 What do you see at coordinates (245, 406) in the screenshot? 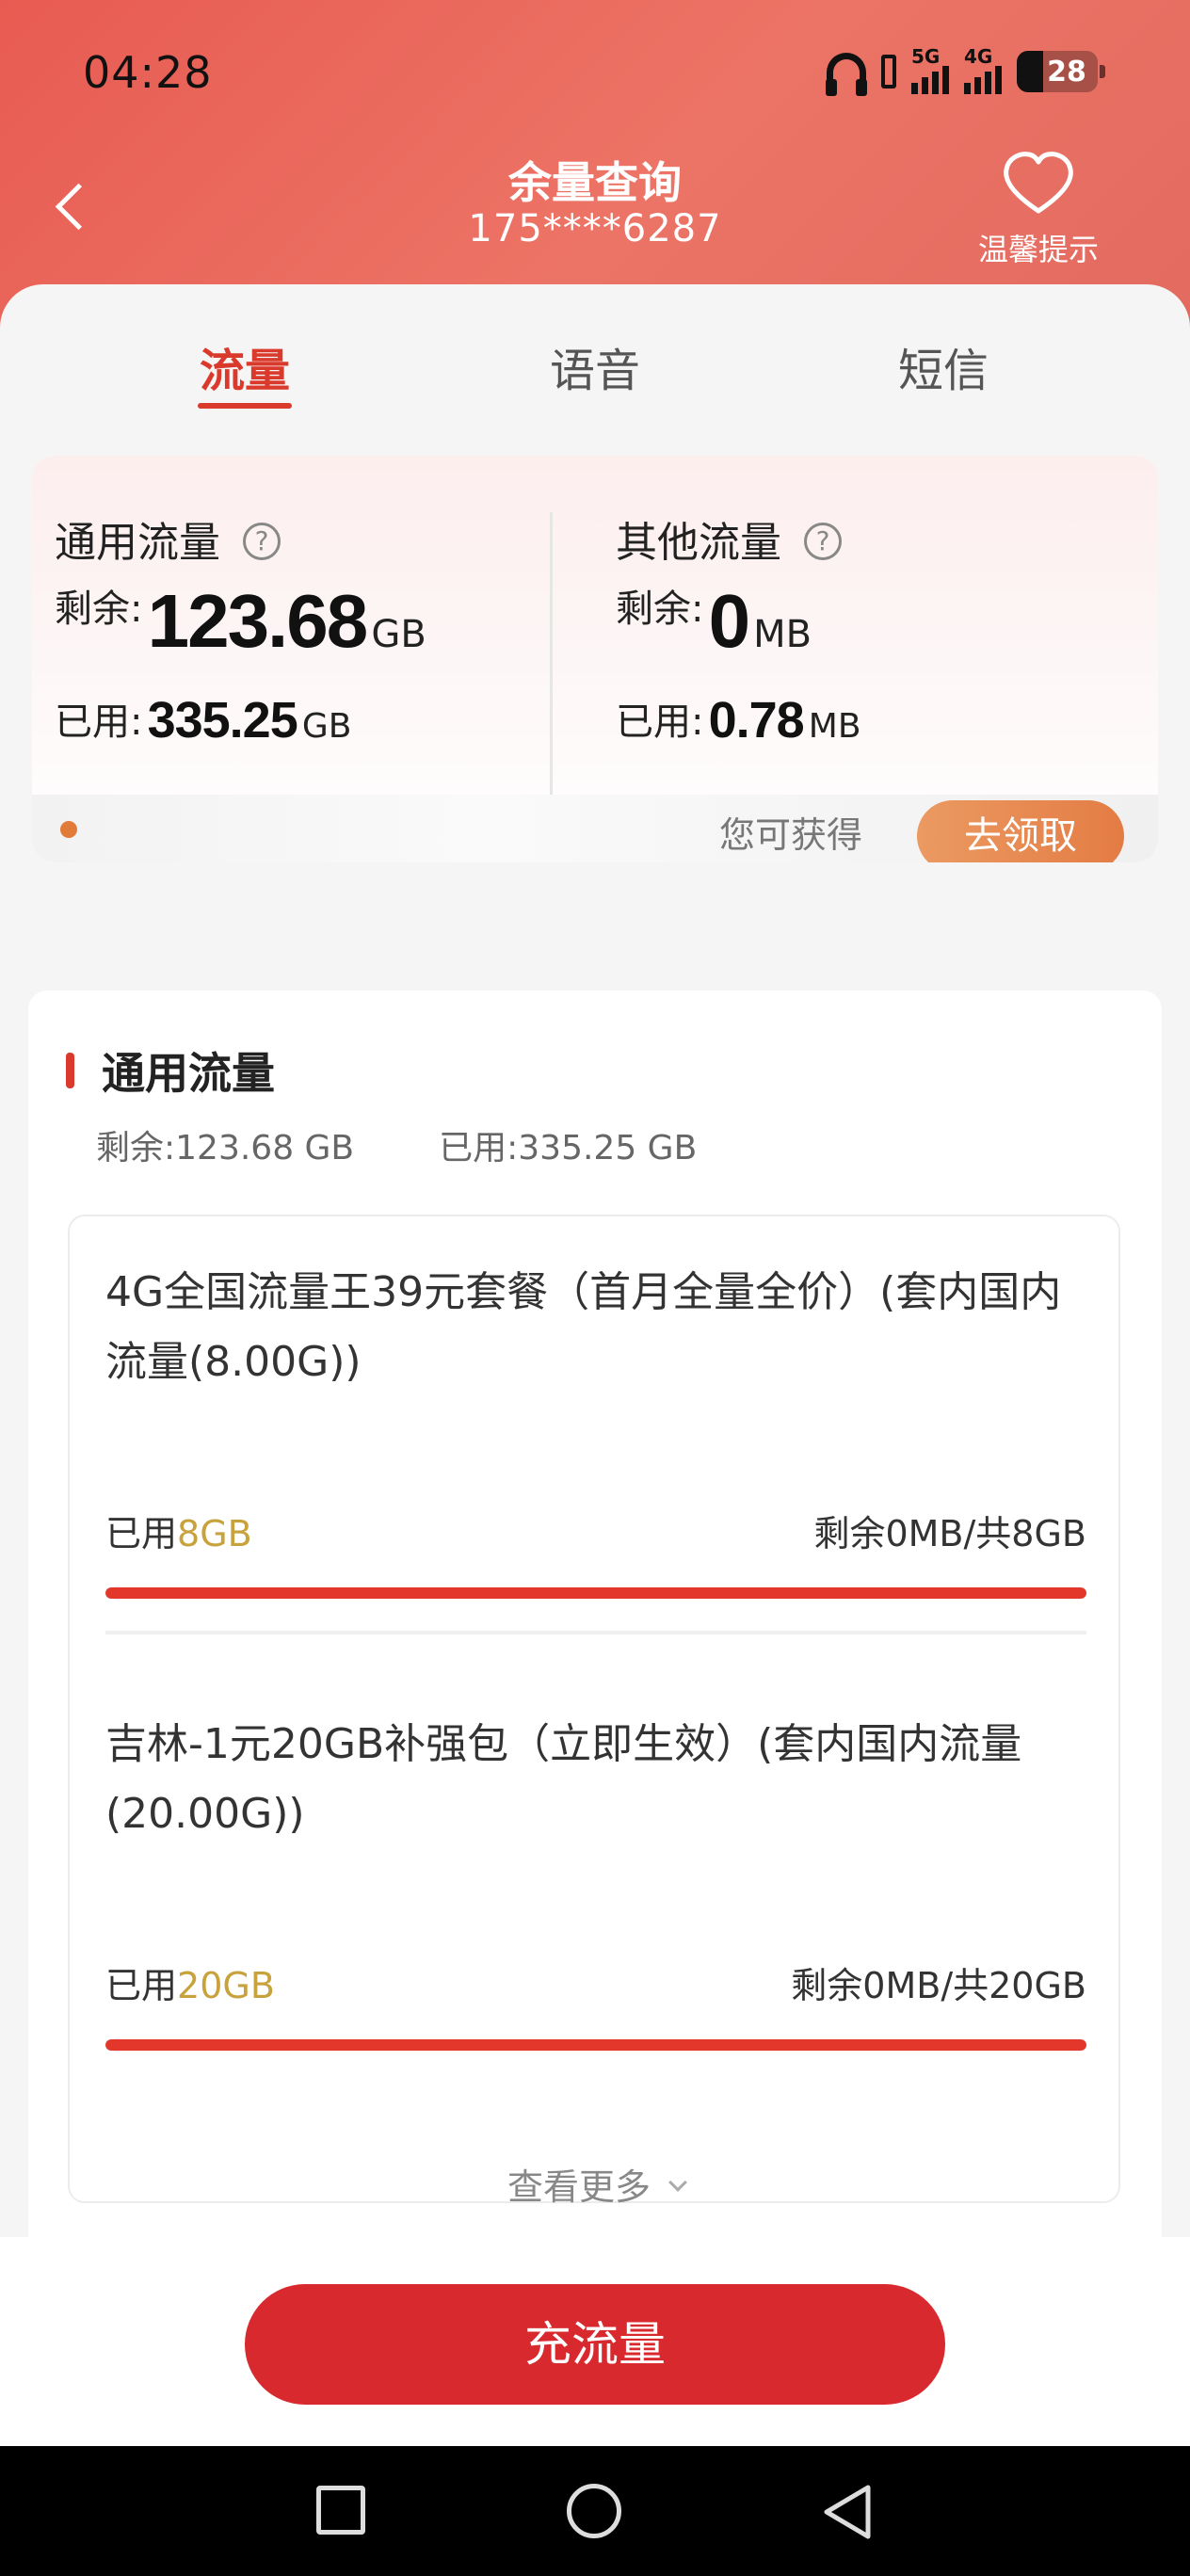
I see `tab-indicator` at bounding box center [245, 406].